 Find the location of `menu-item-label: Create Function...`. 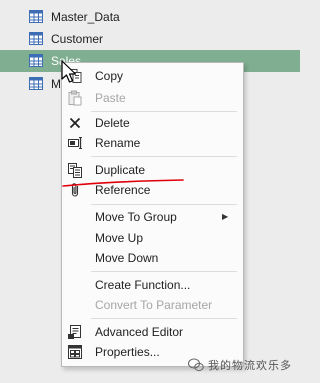

menu-item-label: Create Function... is located at coordinates (143, 285).